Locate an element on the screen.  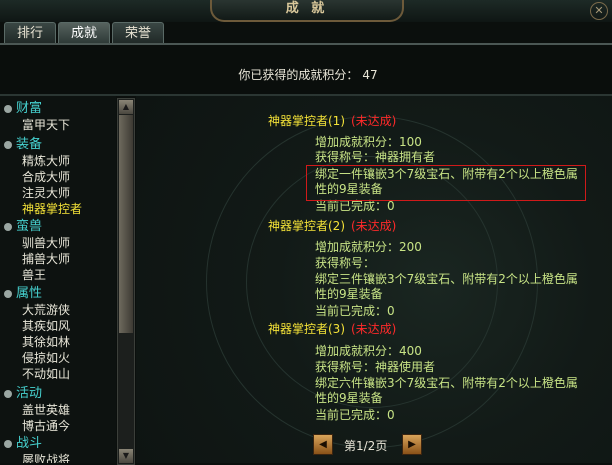
category-events: 活动 is located at coordinates (23, 394).